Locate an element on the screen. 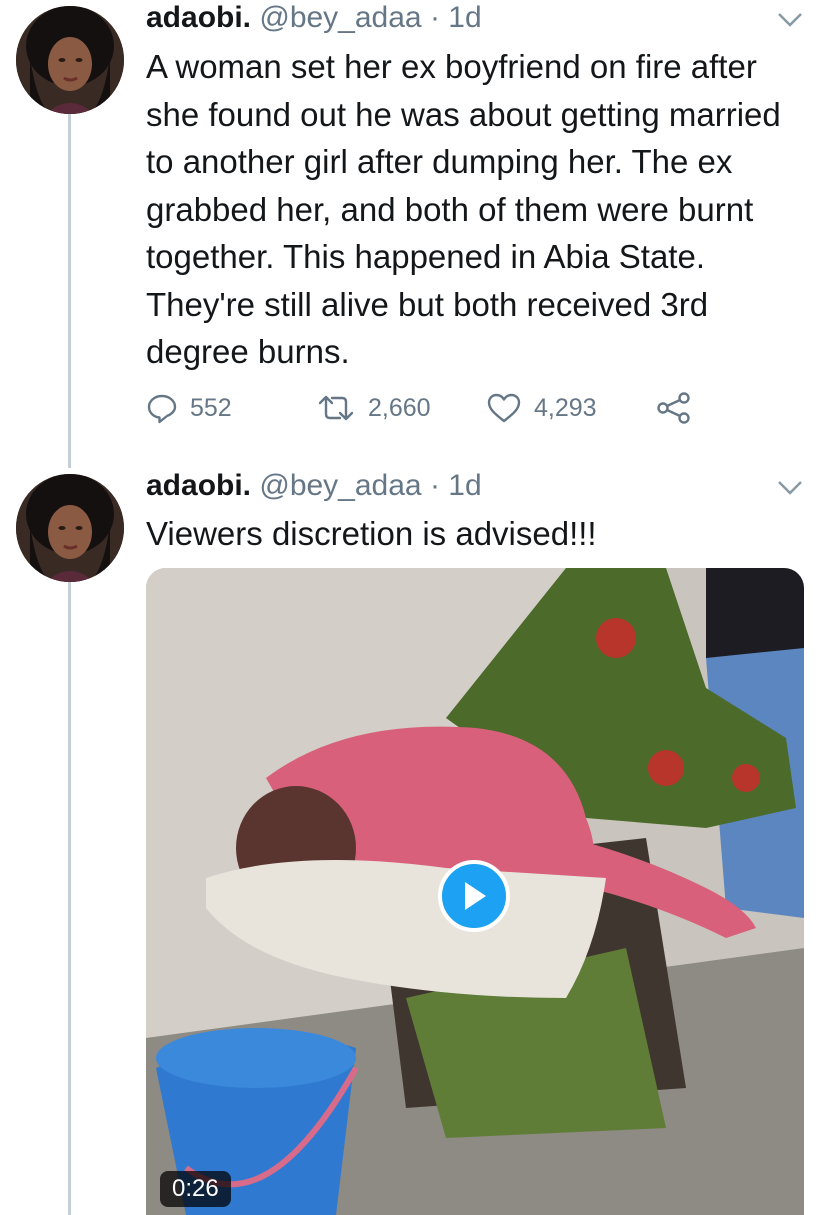 The width and height of the screenshot is (825, 1215). thread-line-top is located at coordinates (69, 290).